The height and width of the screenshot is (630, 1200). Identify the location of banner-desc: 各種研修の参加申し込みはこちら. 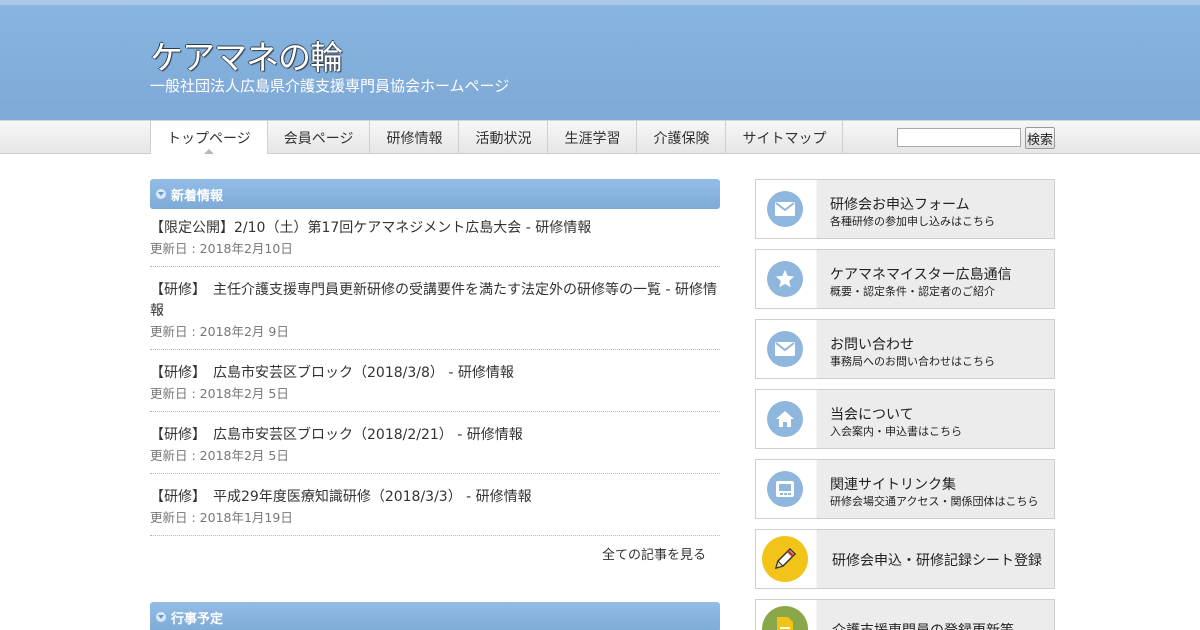
(912, 221).